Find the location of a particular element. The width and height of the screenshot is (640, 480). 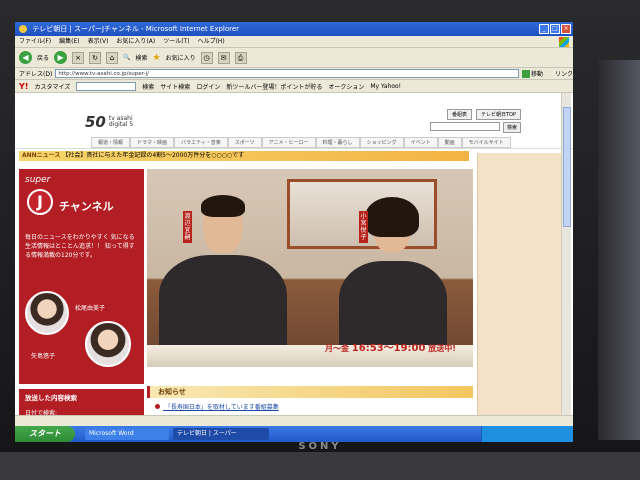

host-nameplate-2: 小宮悦子 is located at coordinates (363, 227).